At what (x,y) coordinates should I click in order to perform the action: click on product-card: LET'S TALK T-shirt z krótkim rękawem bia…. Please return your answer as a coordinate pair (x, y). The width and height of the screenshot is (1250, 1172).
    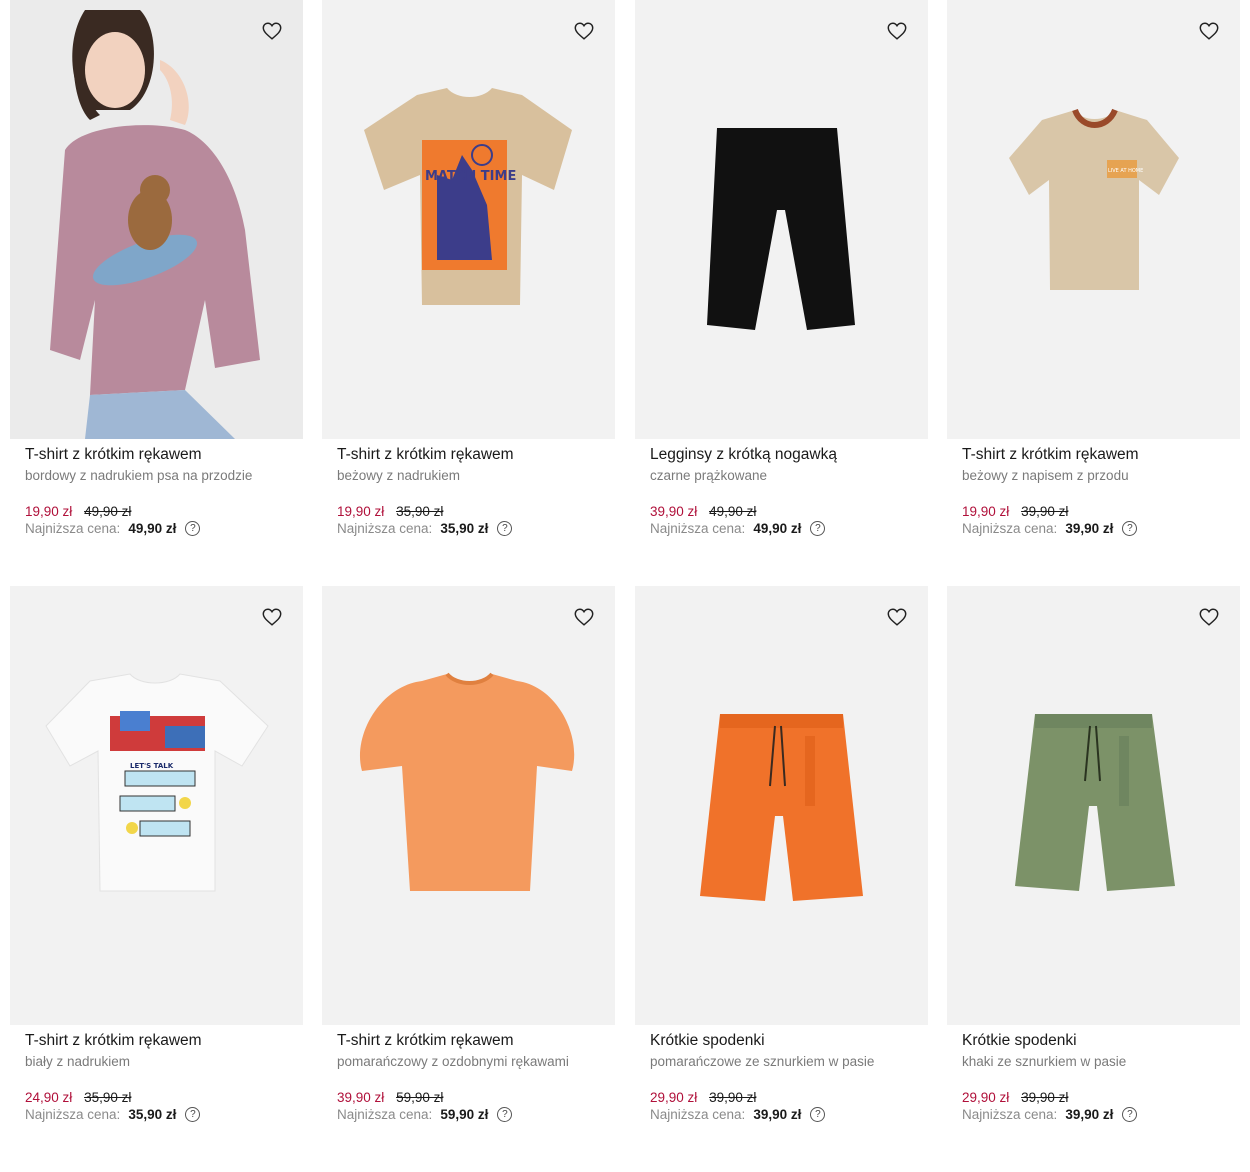
    Looking at the image, I should click on (156, 854).